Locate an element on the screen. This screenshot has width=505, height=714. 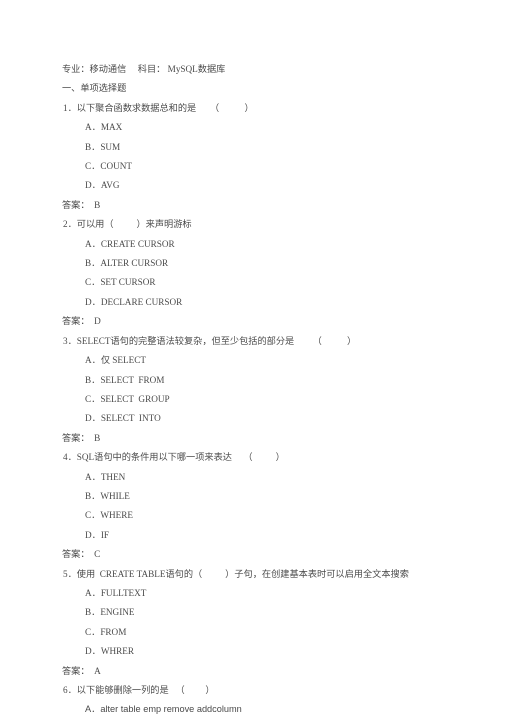
question-option: A．CREATE CURSOR is located at coordinates (130, 243).